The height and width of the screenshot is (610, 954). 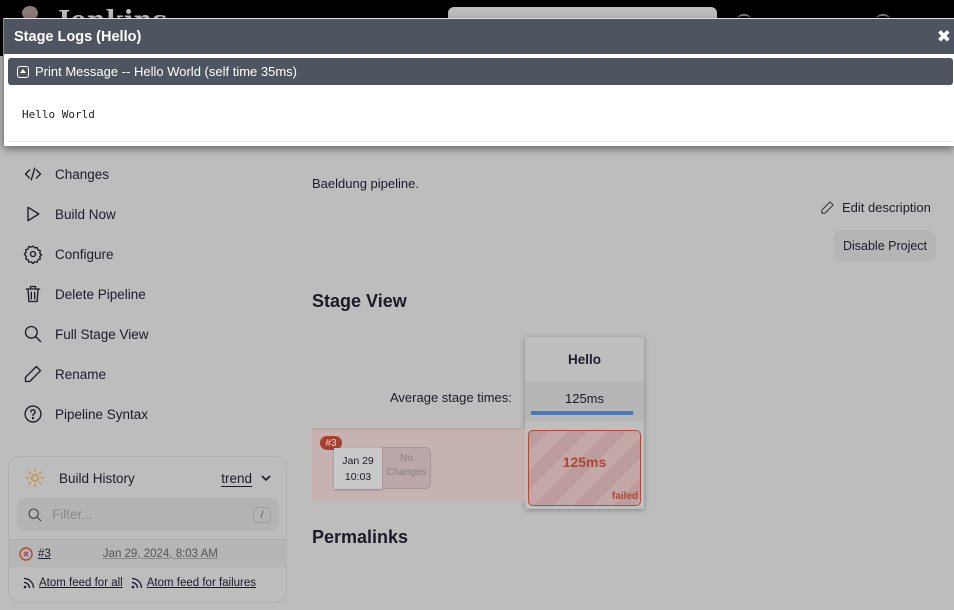 I want to click on chevron-down-icon, so click(x=266, y=478).